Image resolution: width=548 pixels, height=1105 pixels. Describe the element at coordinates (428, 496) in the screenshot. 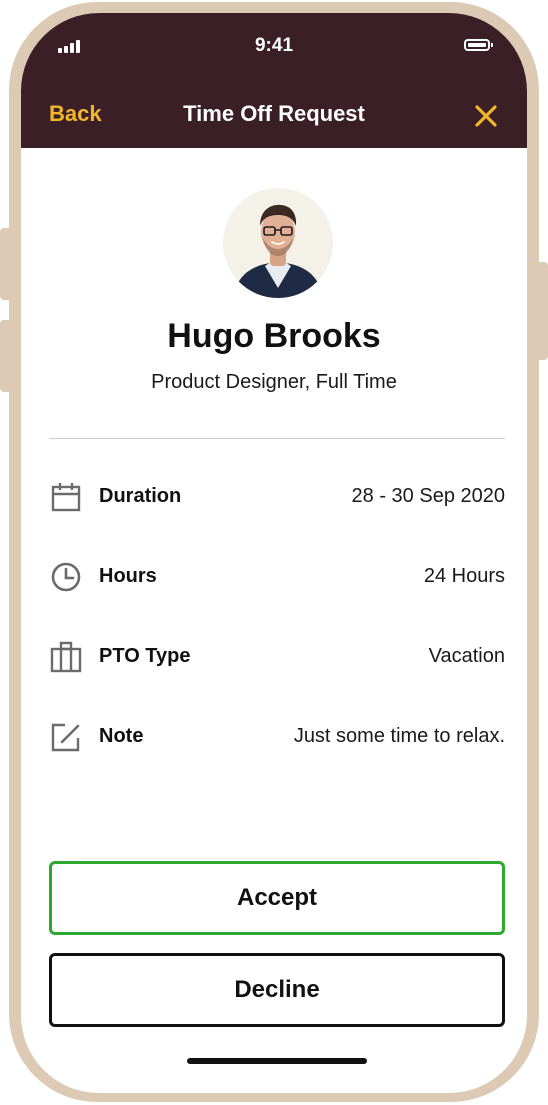

I see `detail-value: 28 - 30 Sep 2020` at that location.